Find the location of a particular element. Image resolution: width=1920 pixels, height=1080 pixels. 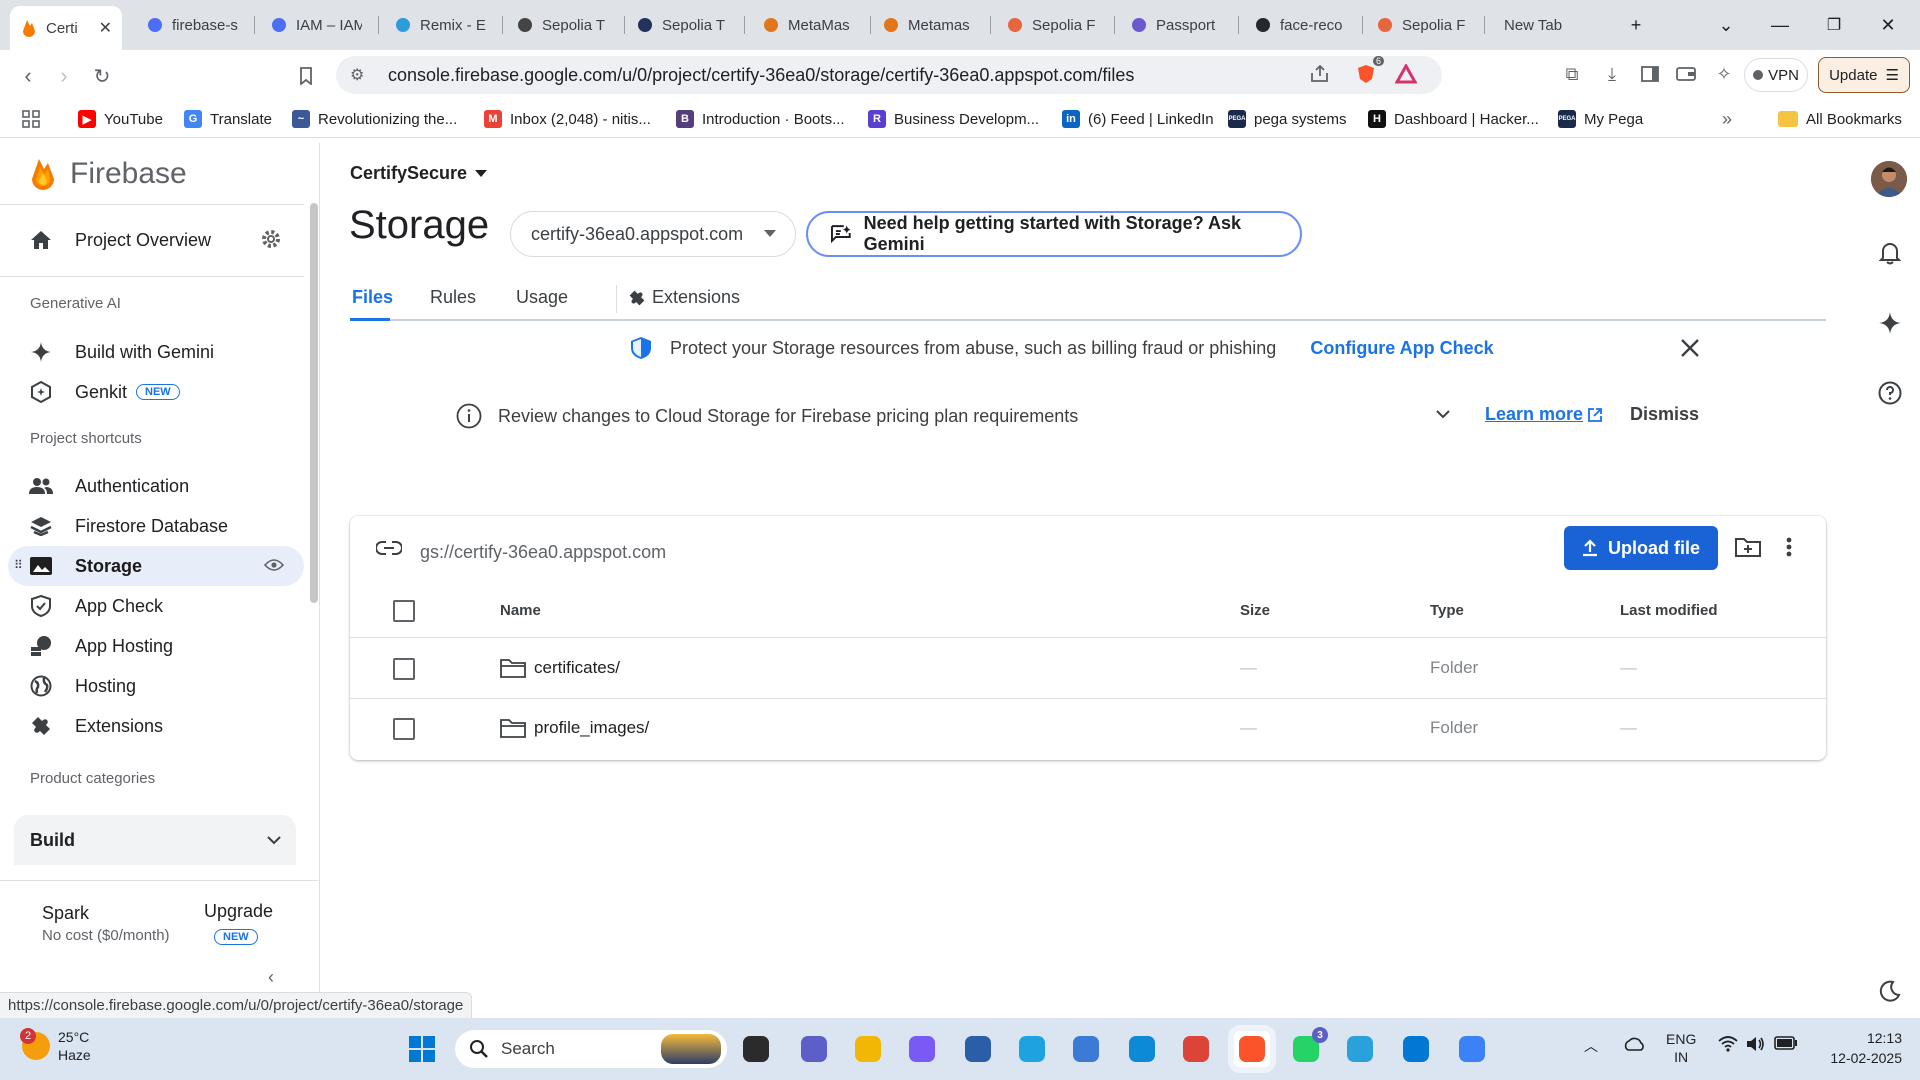

nav-project-overview: Project Overview is located at coordinates (156, 240).